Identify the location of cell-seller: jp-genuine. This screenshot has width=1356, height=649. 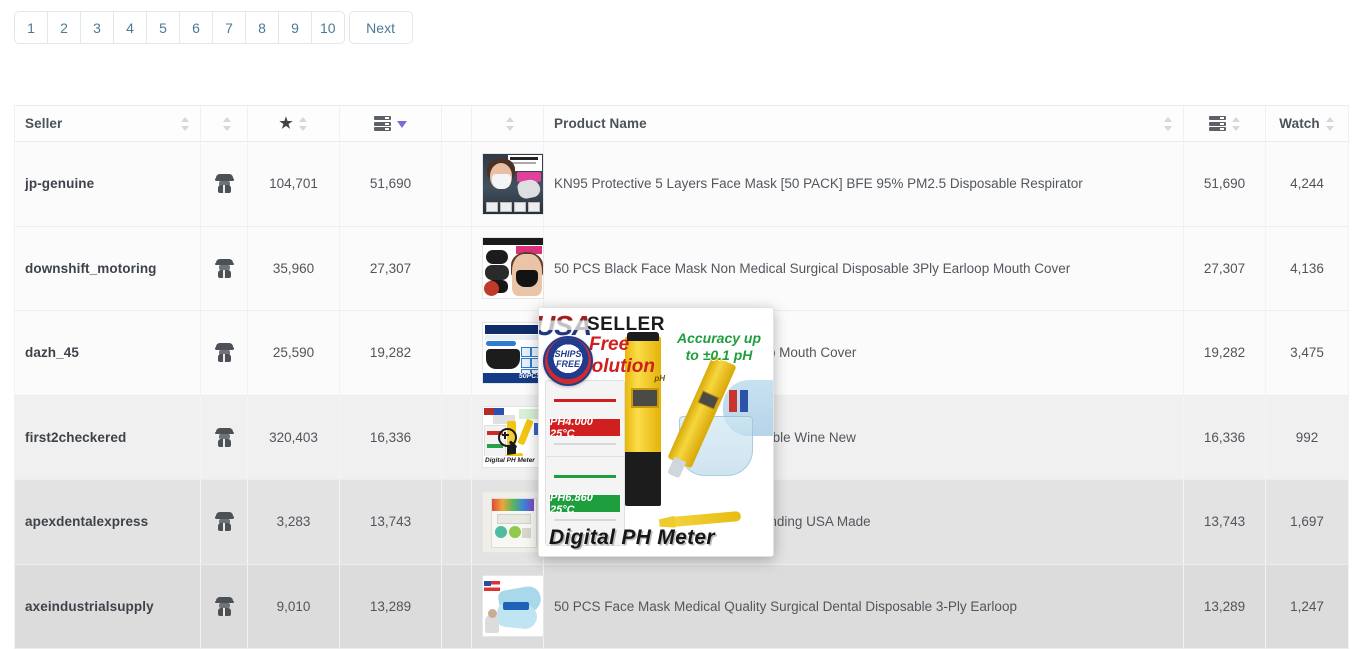
(107, 184).